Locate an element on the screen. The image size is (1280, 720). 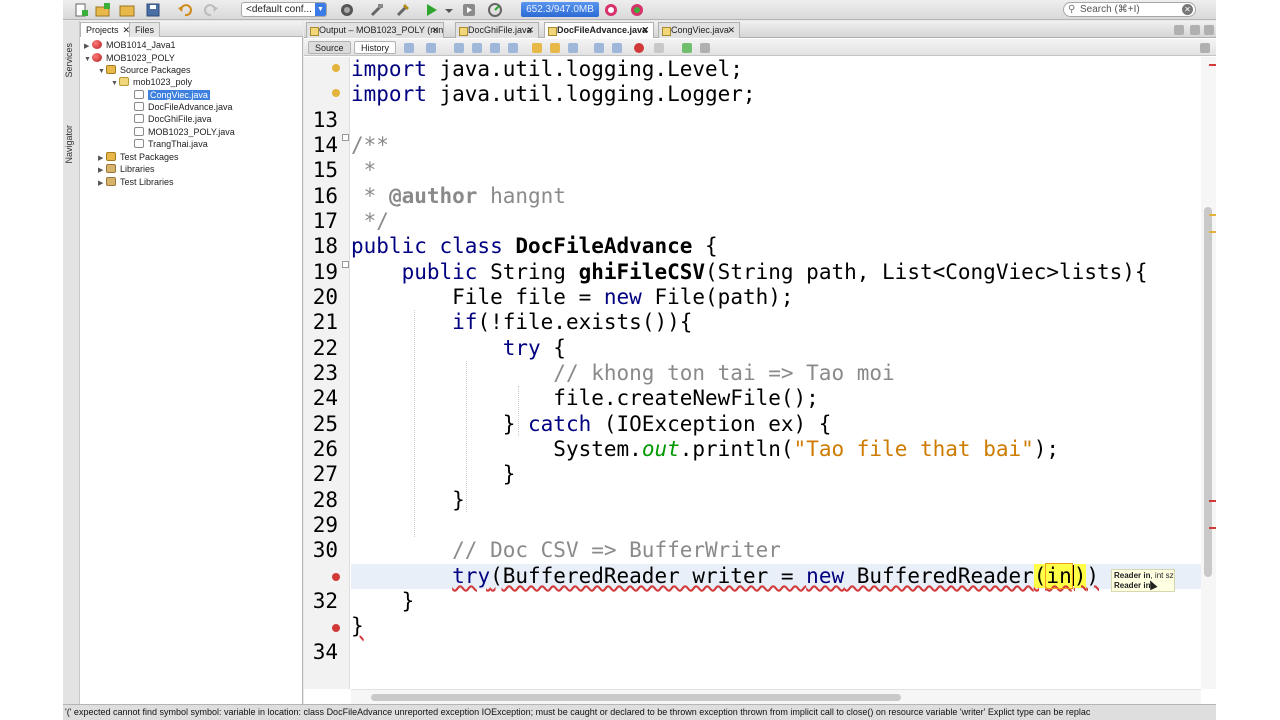
record-macro-icon is located at coordinates (639, 48).